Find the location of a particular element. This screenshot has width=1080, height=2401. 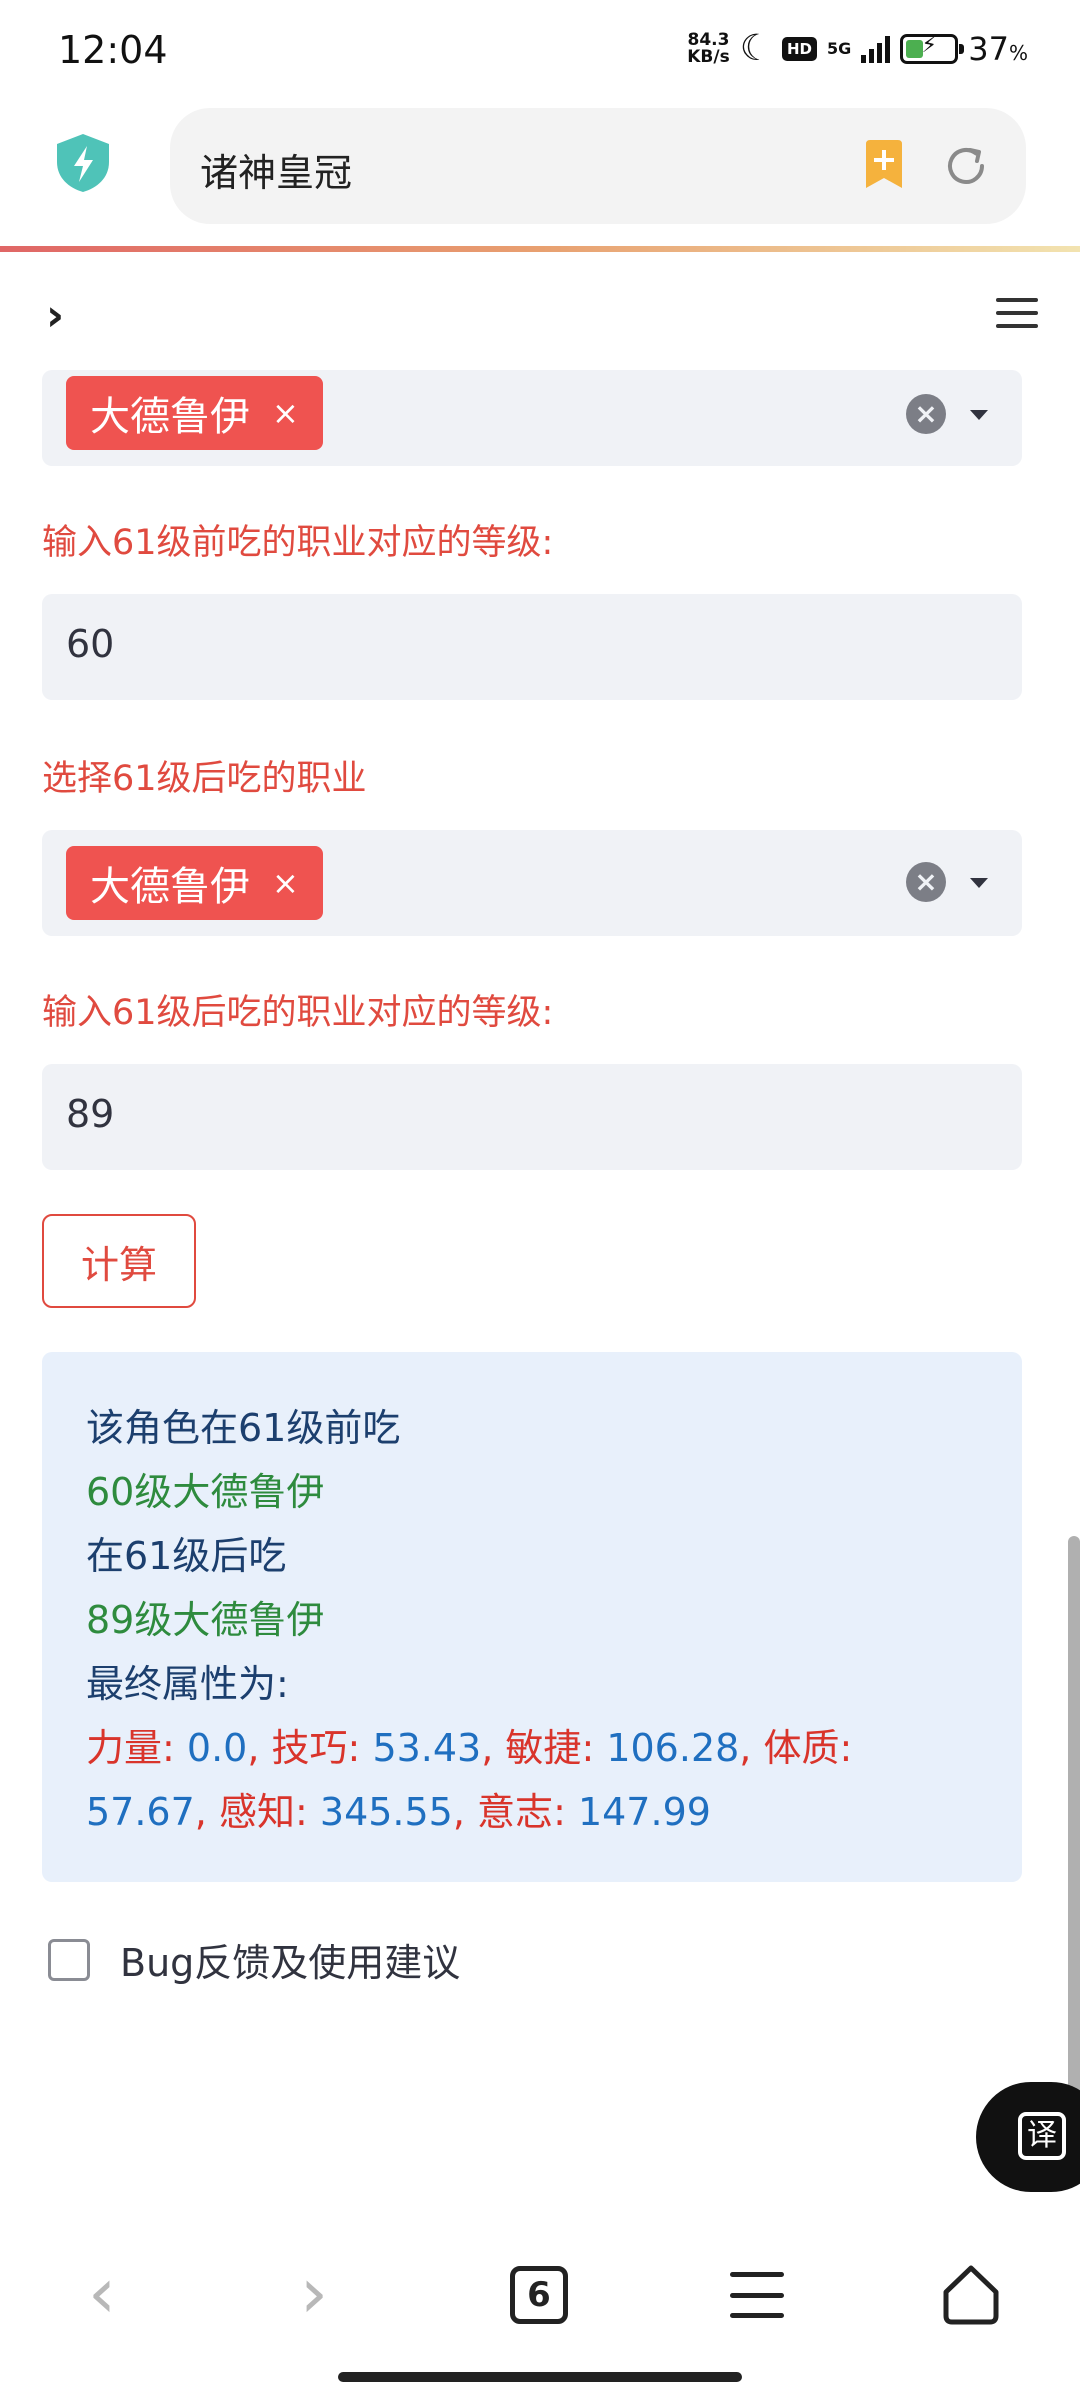

back-icon: ‹ is located at coordinates (102, 2293).